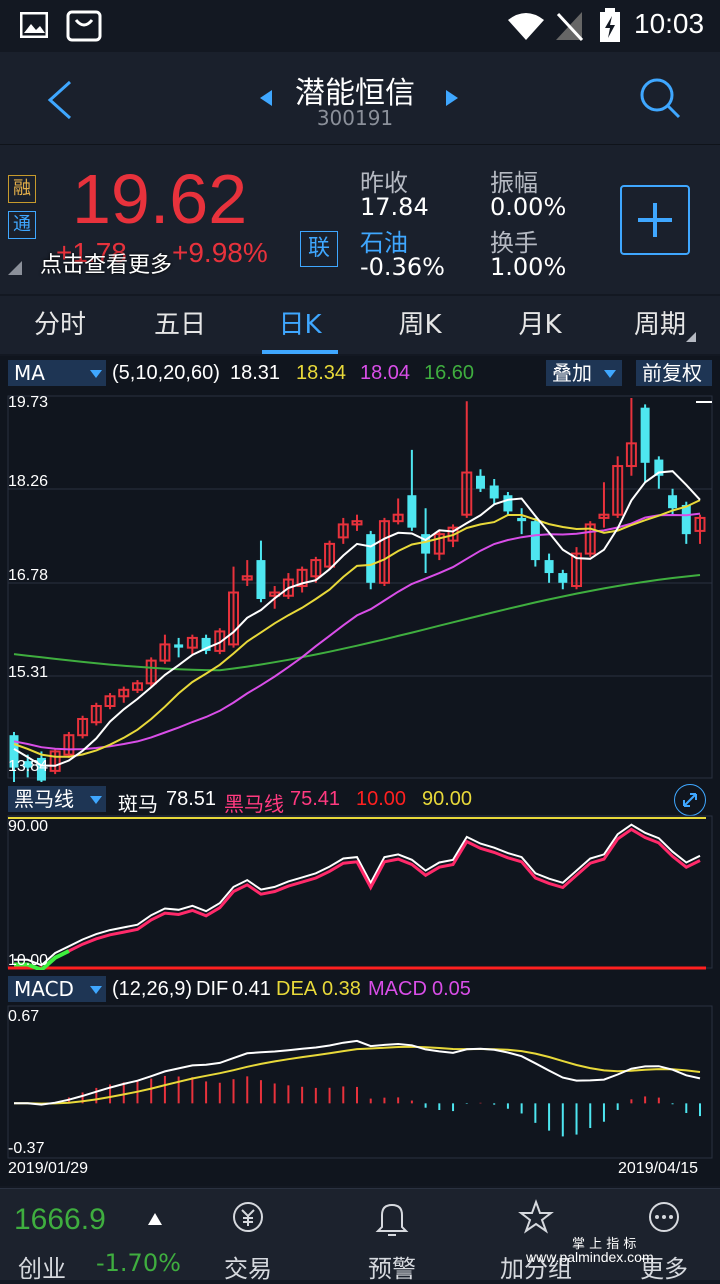 This screenshot has width=720, height=1284. What do you see at coordinates (540, 325) in the screenshot?
I see `tab-monthly-k: 月K` at bounding box center [540, 325].